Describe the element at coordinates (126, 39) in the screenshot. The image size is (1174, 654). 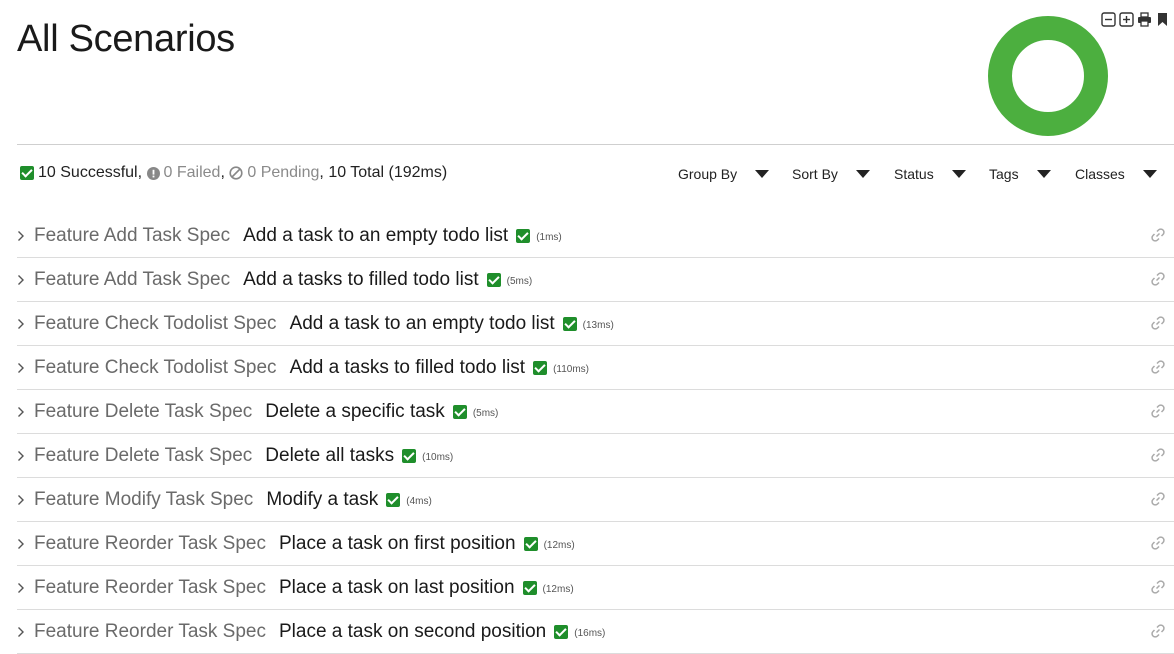
I see `page-title: All Scenarios` at that location.